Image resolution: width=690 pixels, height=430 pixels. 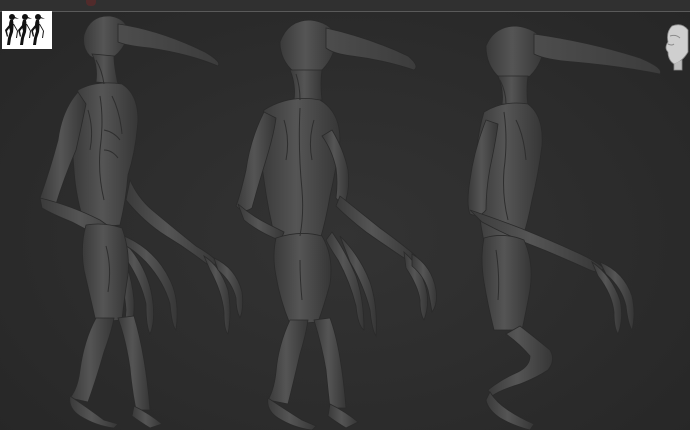 What do you see at coordinates (676, 47) in the screenshot?
I see `navigation-head-icon` at bounding box center [676, 47].